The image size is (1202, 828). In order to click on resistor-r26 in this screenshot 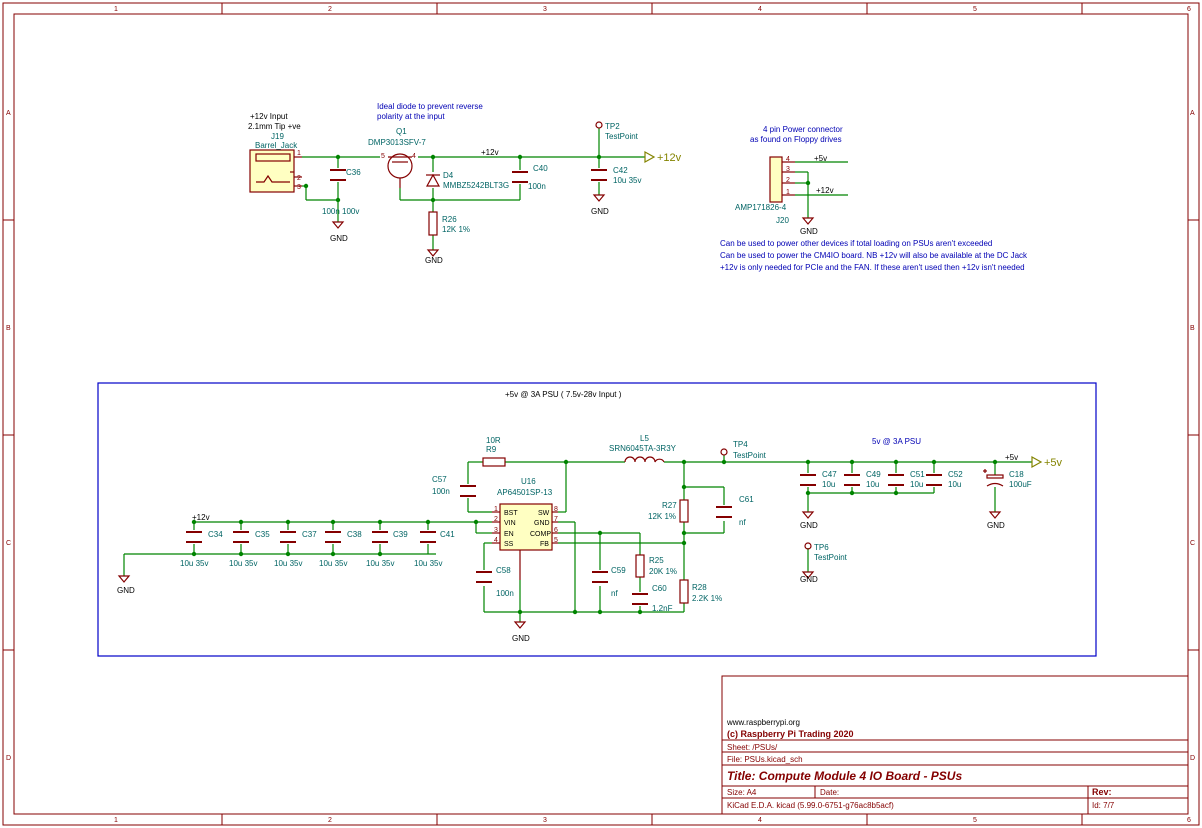, I will do `click(433, 223)`.